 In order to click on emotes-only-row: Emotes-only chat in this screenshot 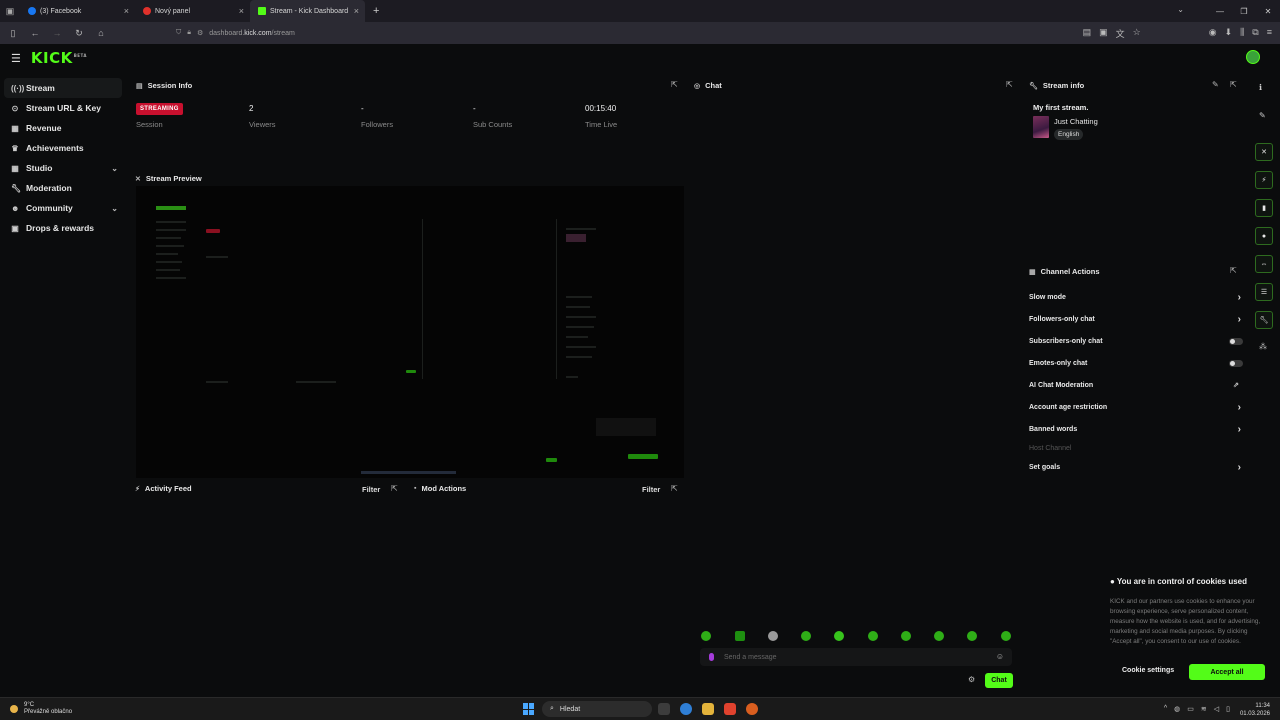, I will do `click(1139, 363)`.